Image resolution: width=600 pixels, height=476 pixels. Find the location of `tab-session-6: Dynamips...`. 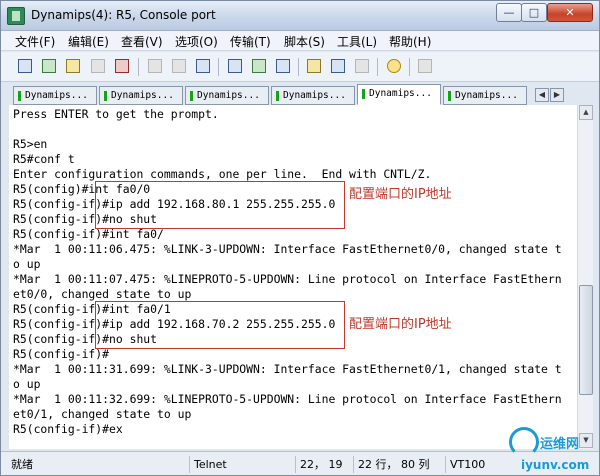

tab-session-6: Dynamips... is located at coordinates (485, 95).